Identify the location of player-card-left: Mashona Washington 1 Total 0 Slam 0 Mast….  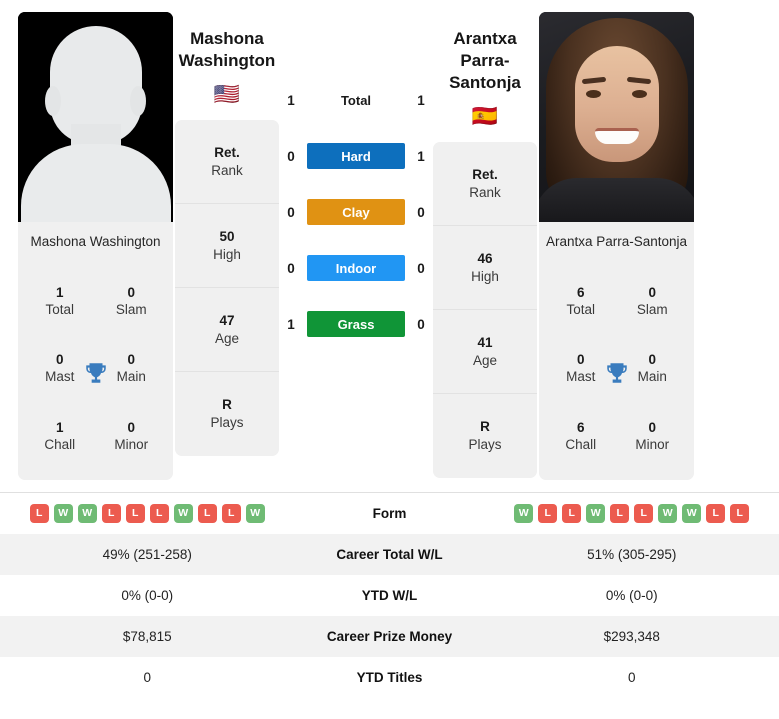
(95, 246).